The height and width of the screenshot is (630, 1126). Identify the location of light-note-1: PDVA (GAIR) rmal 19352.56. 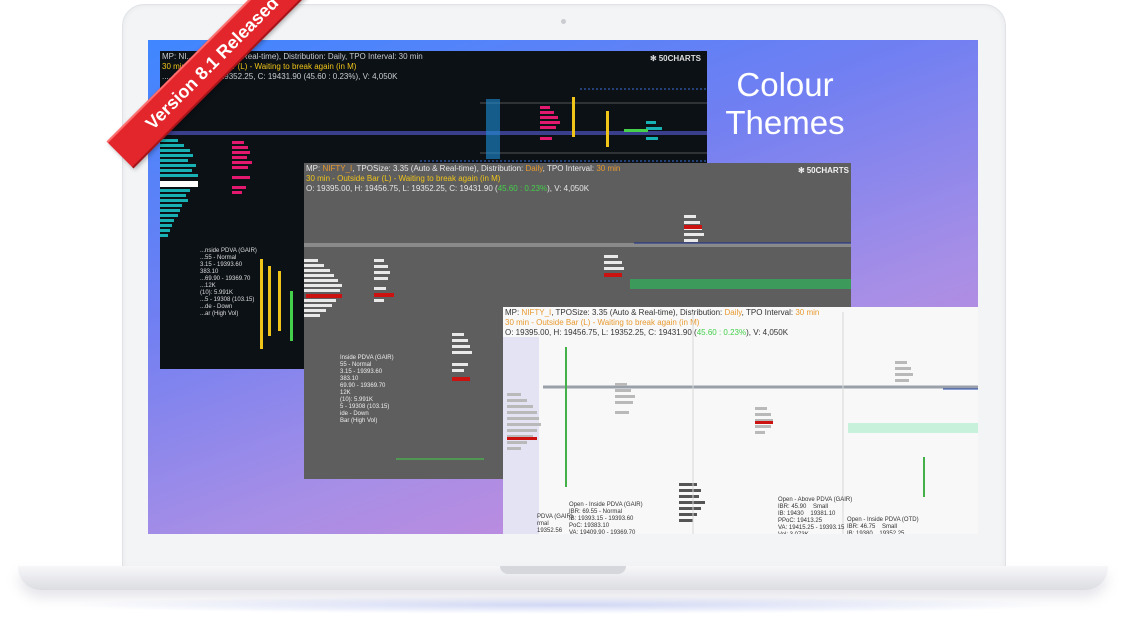
(555, 524).